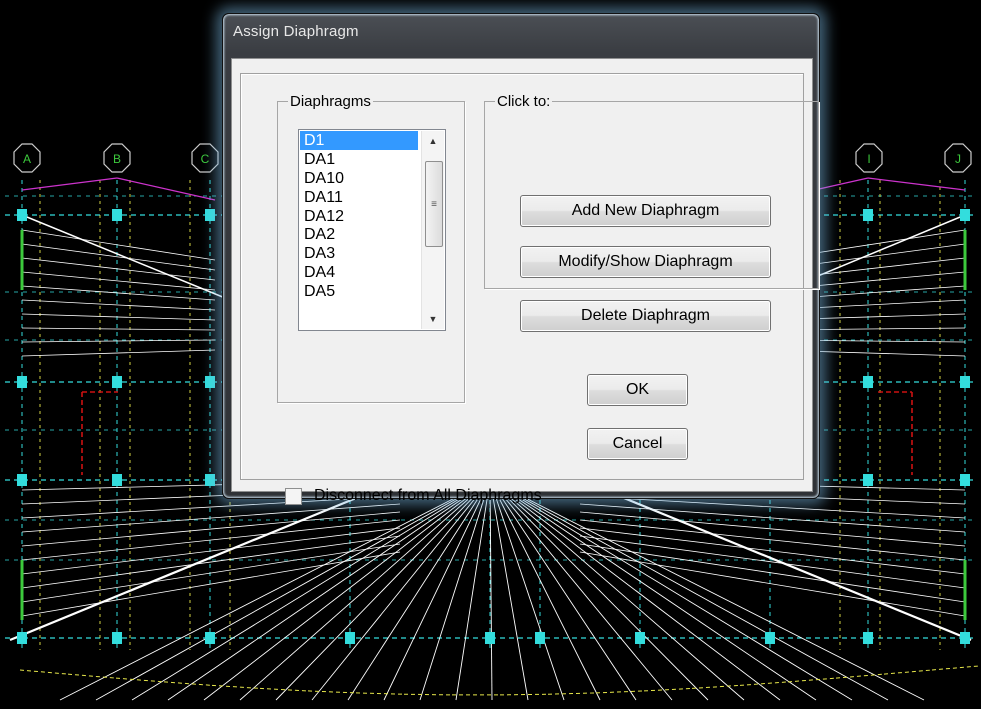 Image resolution: width=981 pixels, height=709 pixels. I want to click on grip-icon: ≡, so click(434, 204).